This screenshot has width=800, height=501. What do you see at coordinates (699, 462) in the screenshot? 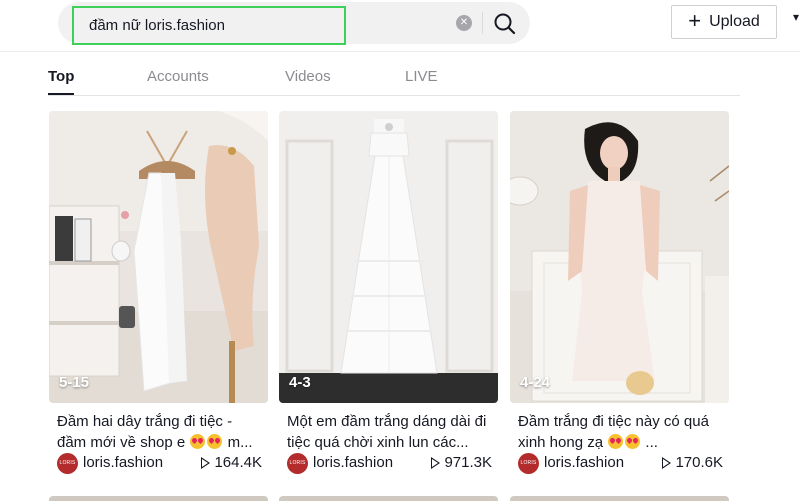
I see `view-count-value: 170.6K` at bounding box center [699, 462].